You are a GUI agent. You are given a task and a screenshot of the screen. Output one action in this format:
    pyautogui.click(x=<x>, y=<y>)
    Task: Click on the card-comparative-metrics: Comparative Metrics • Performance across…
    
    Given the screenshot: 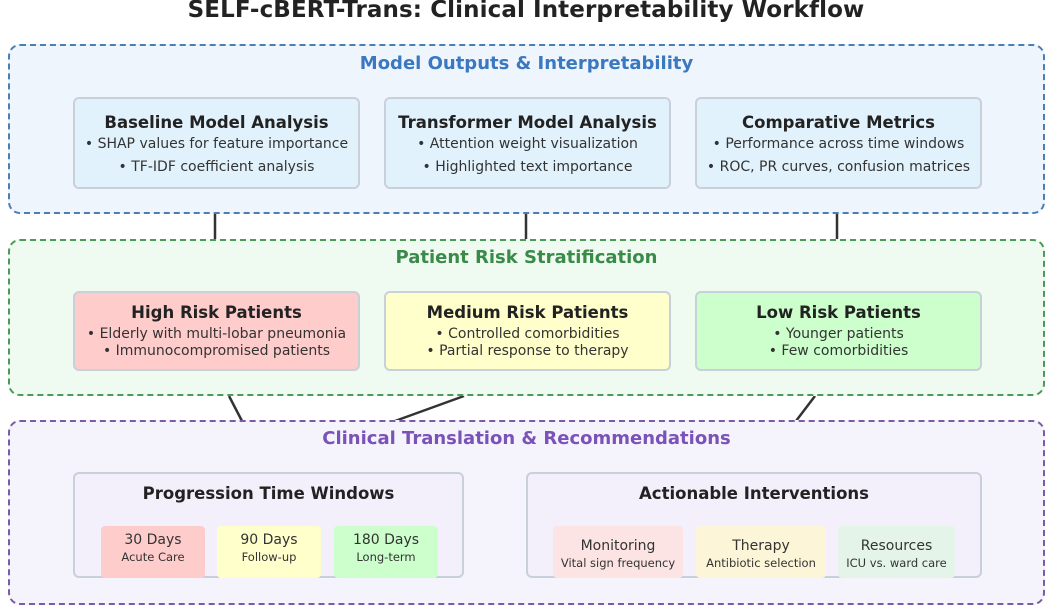 What is the action you would take?
    pyautogui.click(x=838, y=143)
    